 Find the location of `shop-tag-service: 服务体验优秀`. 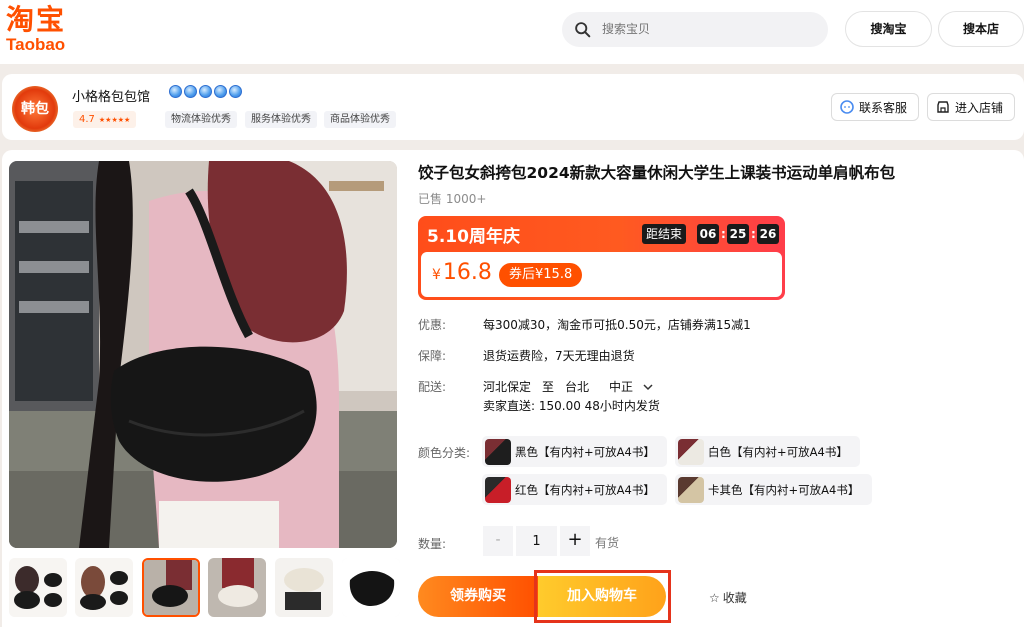

shop-tag-service: 服务体验优秀 is located at coordinates (281, 119).